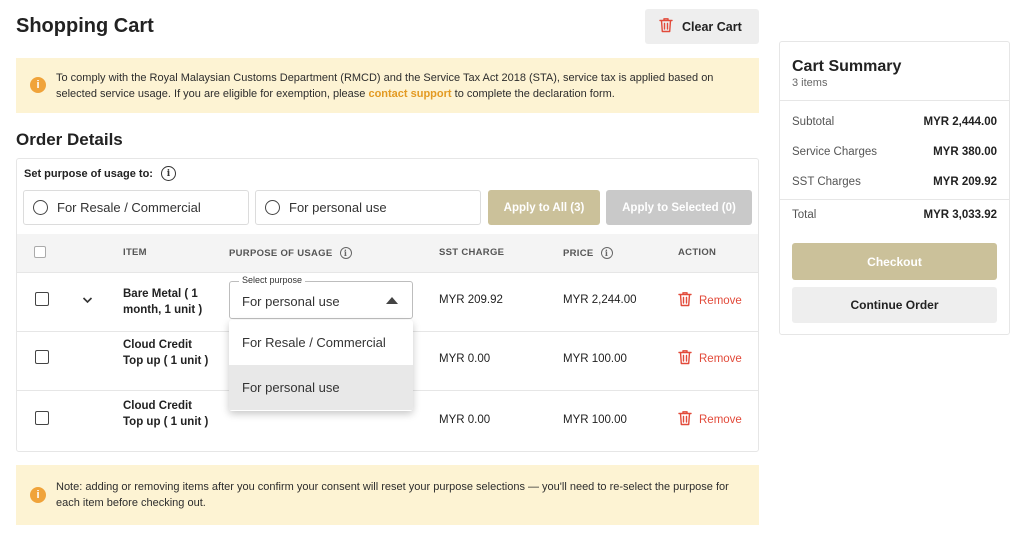 The height and width of the screenshot is (537, 1024). What do you see at coordinates (588, 253) in the screenshot?
I see `header-price: PRICE i` at bounding box center [588, 253].